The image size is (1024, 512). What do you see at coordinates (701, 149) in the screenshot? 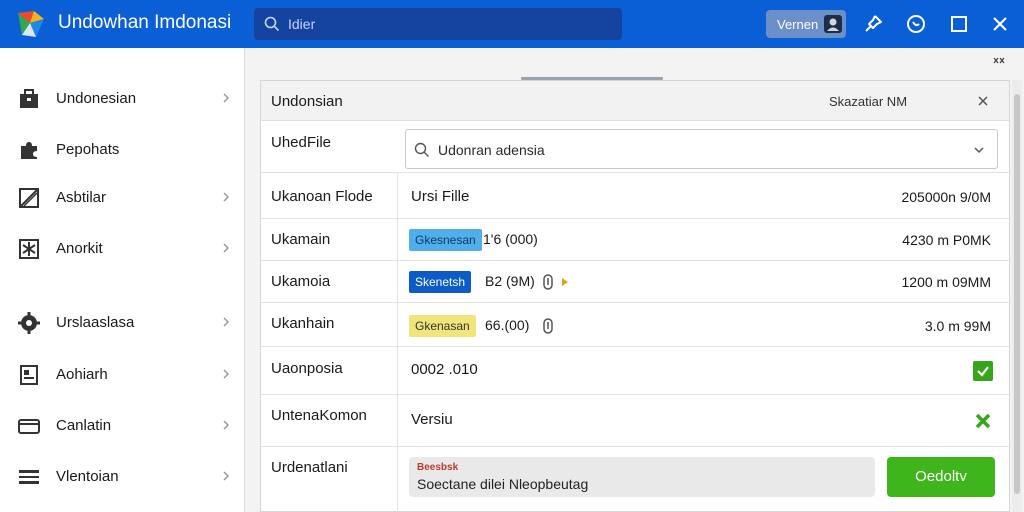
I see `file-combobox: Udonran adensia` at bounding box center [701, 149].